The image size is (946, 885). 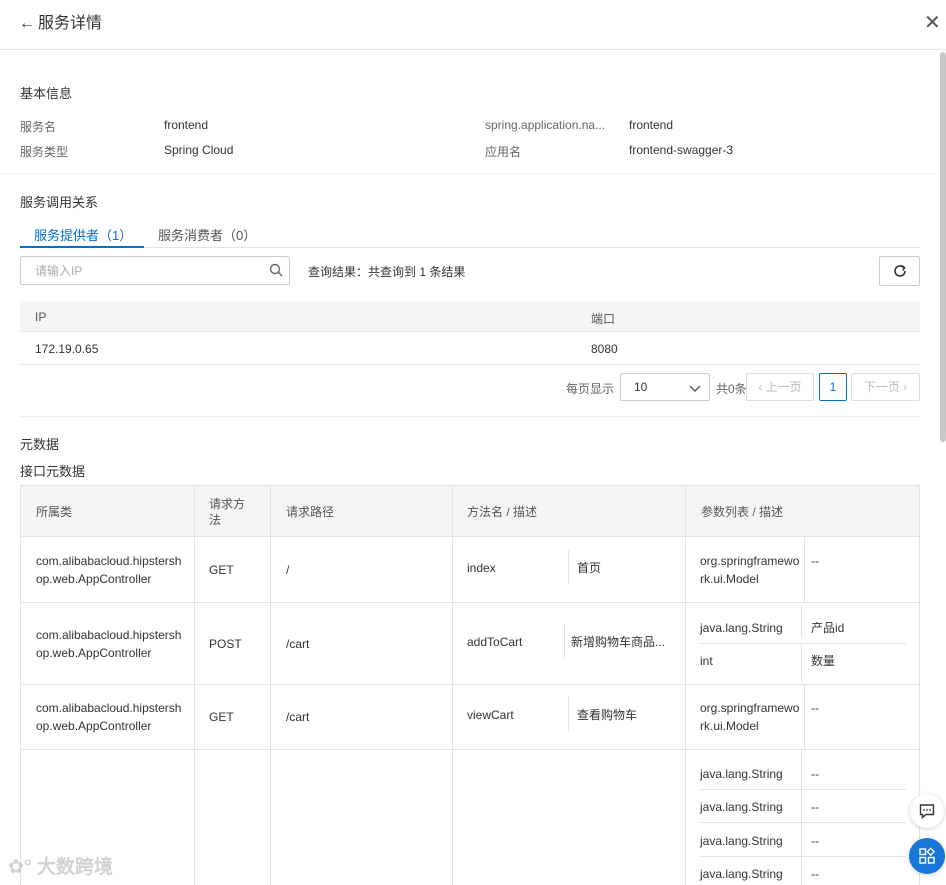 What do you see at coordinates (780, 387) in the screenshot?
I see `prev-page-button: ‹ 上一页` at bounding box center [780, 387].